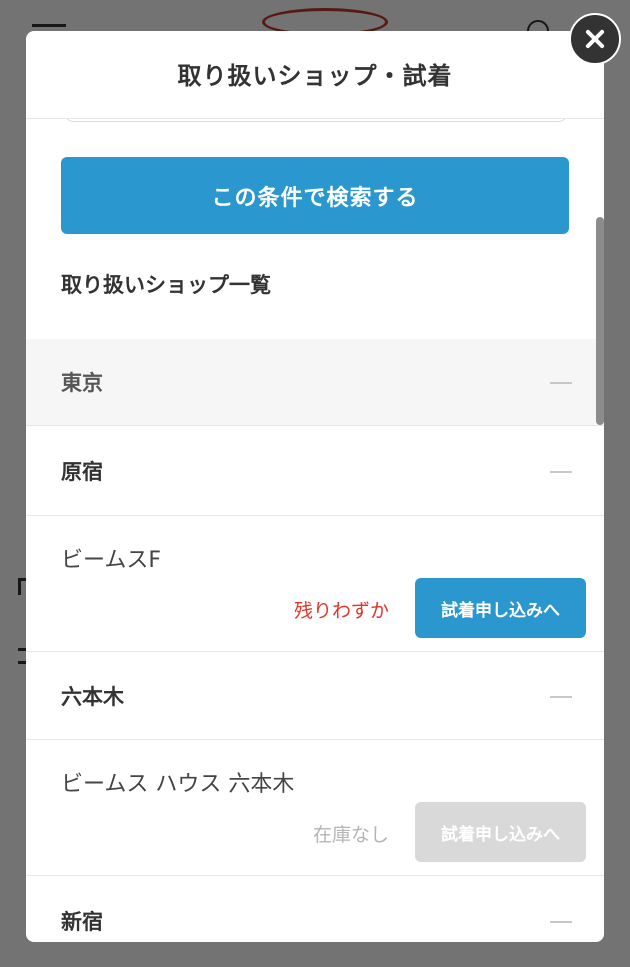 The height and width of the screenshot is (967, 630). I want to click on stock-status: 在庫なし, so click(350, 835).